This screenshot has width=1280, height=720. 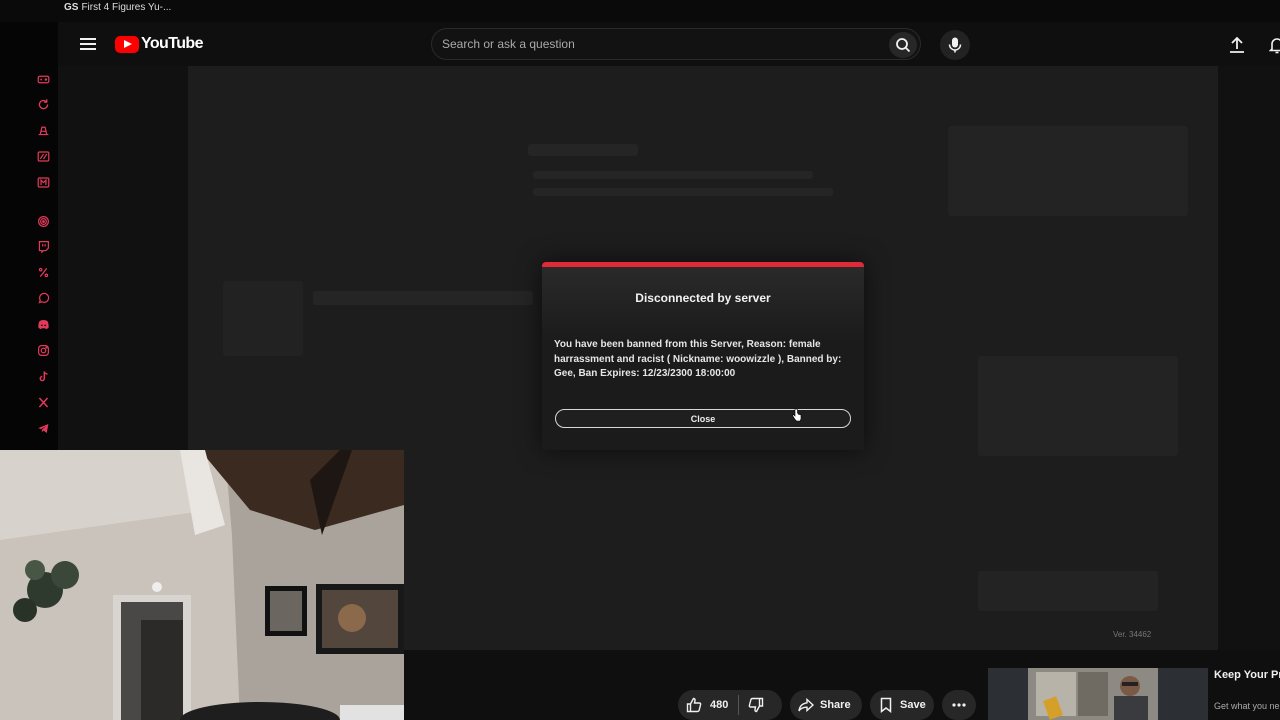 I want to click on youtube-play-icon, so click(x=127, y=44).